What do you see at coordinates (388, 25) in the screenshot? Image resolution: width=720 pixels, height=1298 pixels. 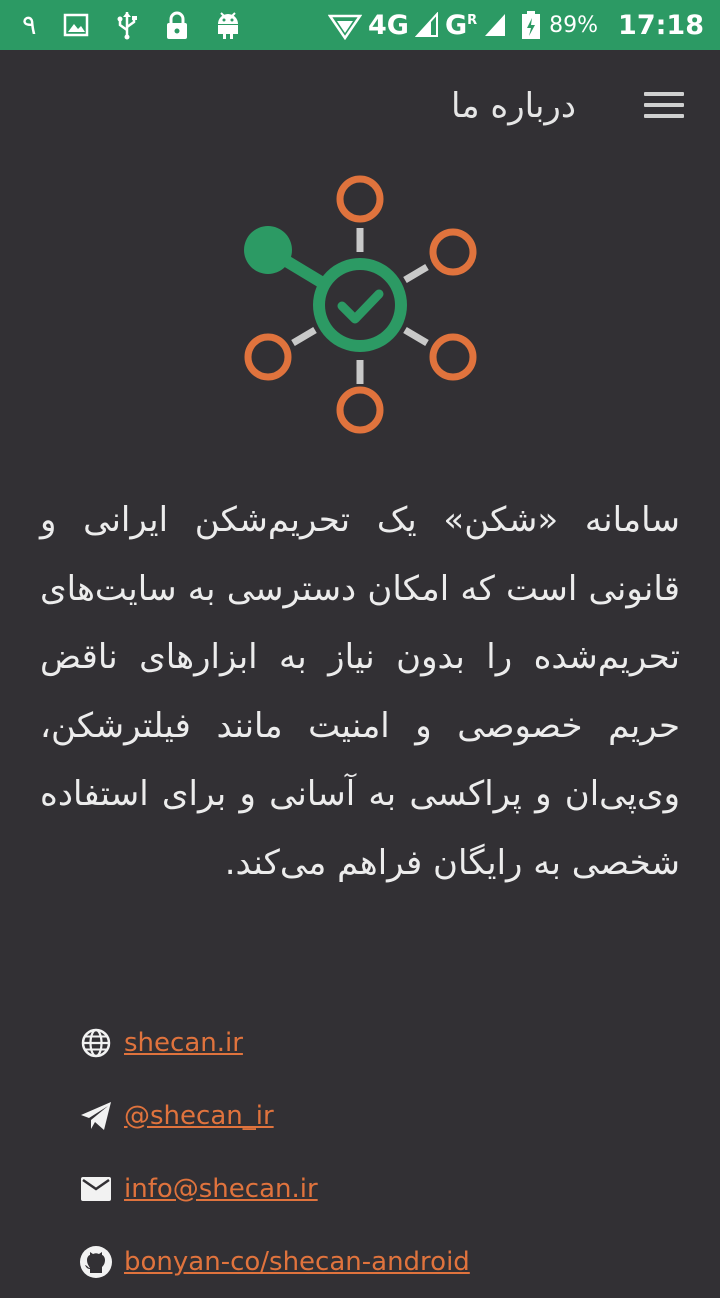 I see `network-type-4g: 4G` at bounding box center [388, 25].